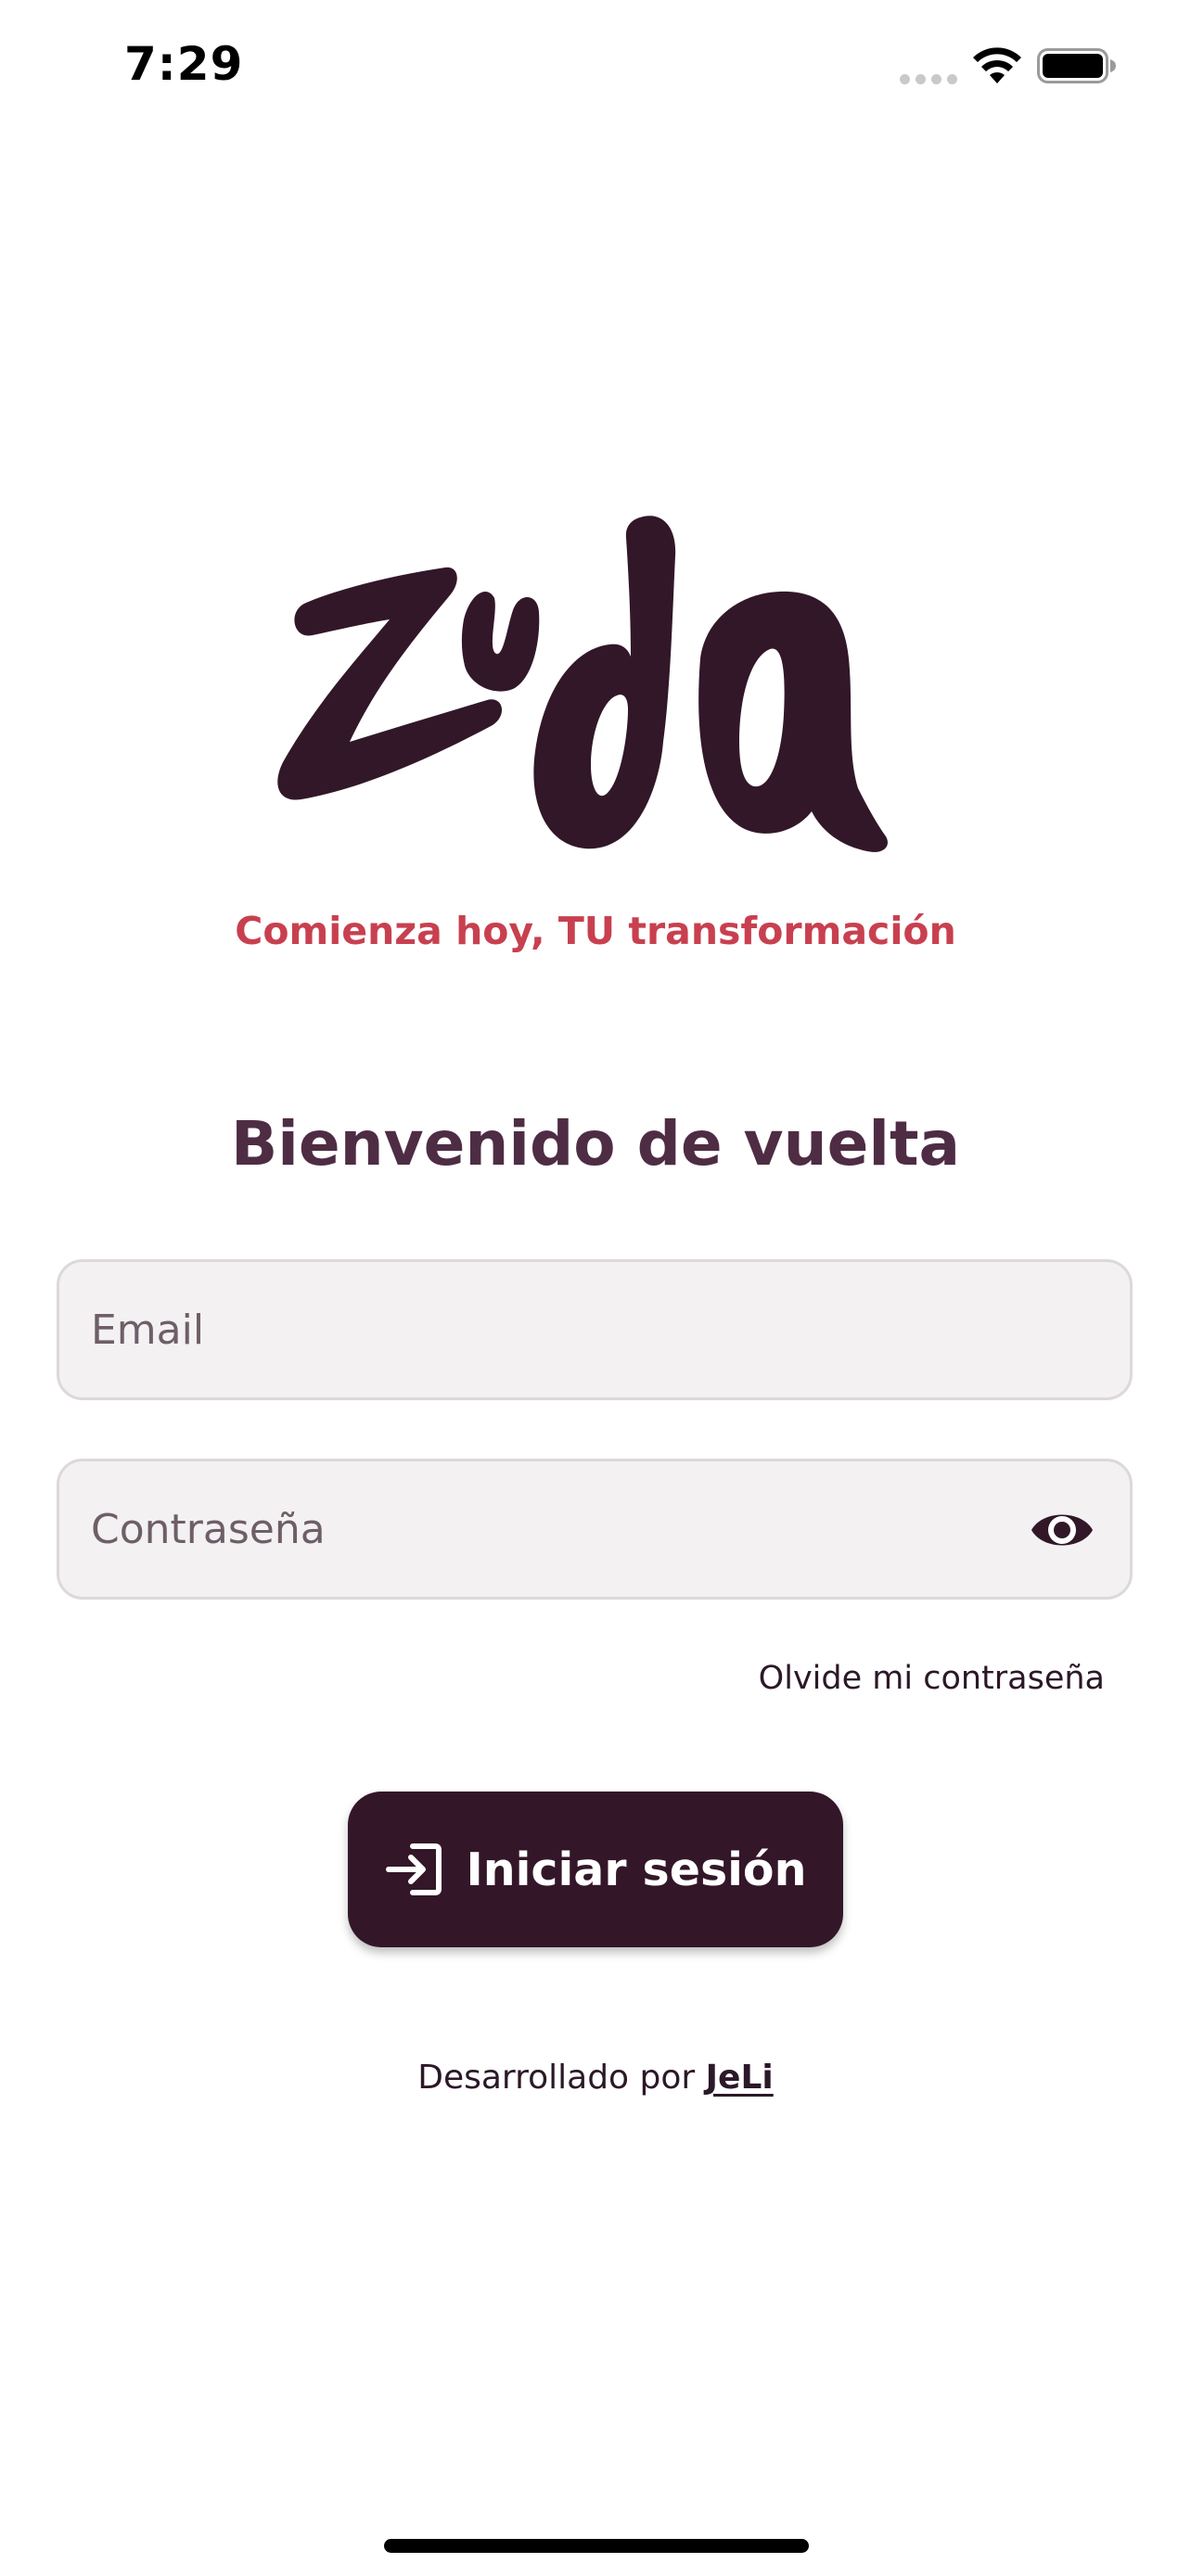  Describe the element at coordinates (582, 684) in the screenshot. I see `zuda-logo` at that location.